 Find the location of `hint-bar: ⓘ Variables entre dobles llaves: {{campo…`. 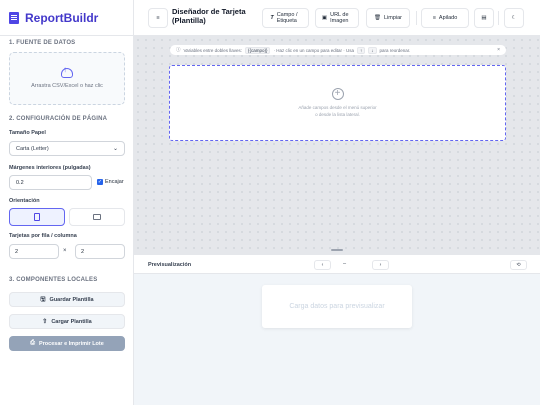

hint-bar: ⓘ Variables entre dobles llaves: {{campo… is located at coordinates (338, 50).